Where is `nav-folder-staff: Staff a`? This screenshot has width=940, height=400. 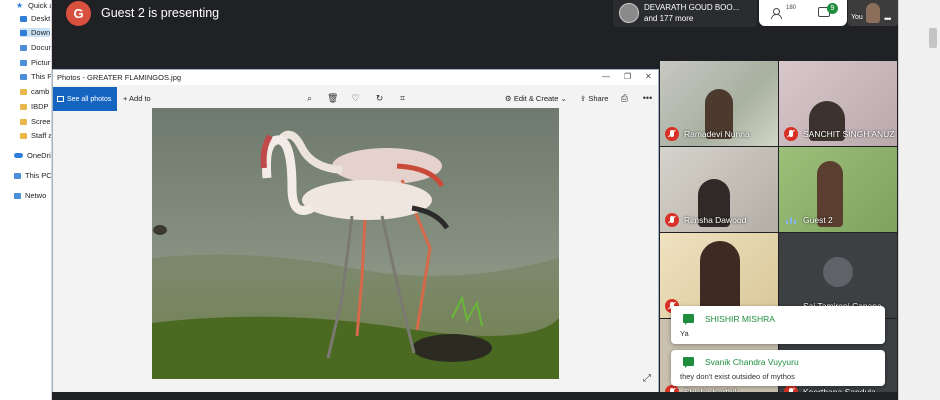 nav-folder-staff: Staff a is located at coordinates (35, 135).